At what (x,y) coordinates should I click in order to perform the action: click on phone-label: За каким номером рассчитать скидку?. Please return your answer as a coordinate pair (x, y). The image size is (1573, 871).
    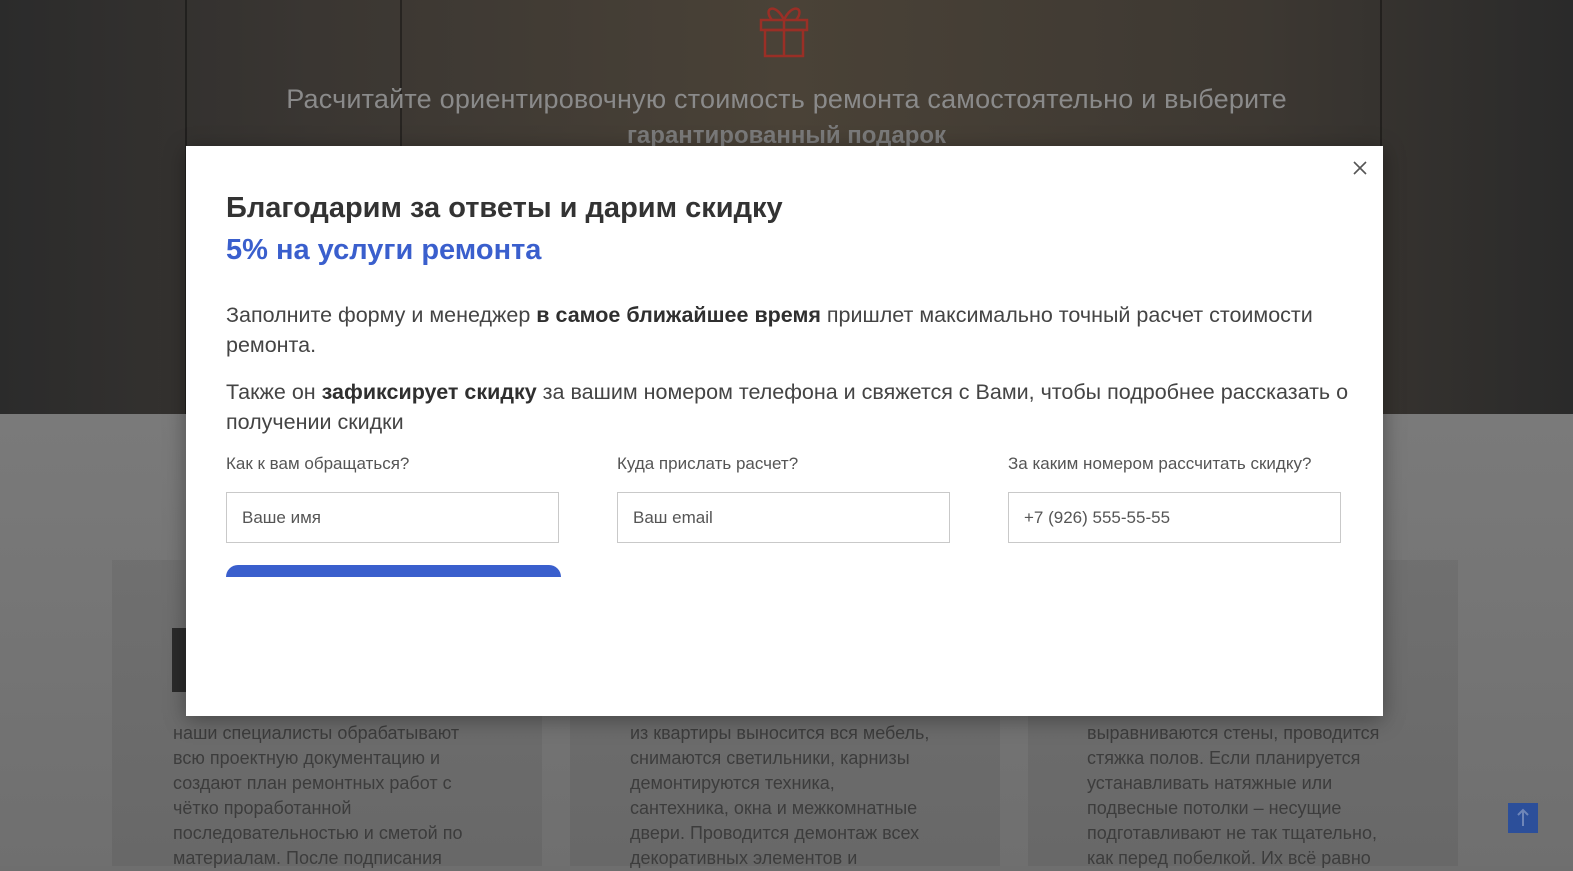
    Looking at the image, I should click on (1160, 463).